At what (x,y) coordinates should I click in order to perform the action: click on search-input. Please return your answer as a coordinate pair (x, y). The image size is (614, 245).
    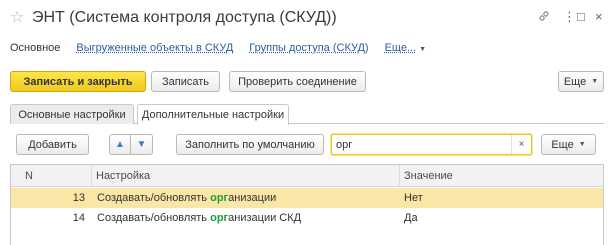
    Looking at the image, I should click on (422, 144).